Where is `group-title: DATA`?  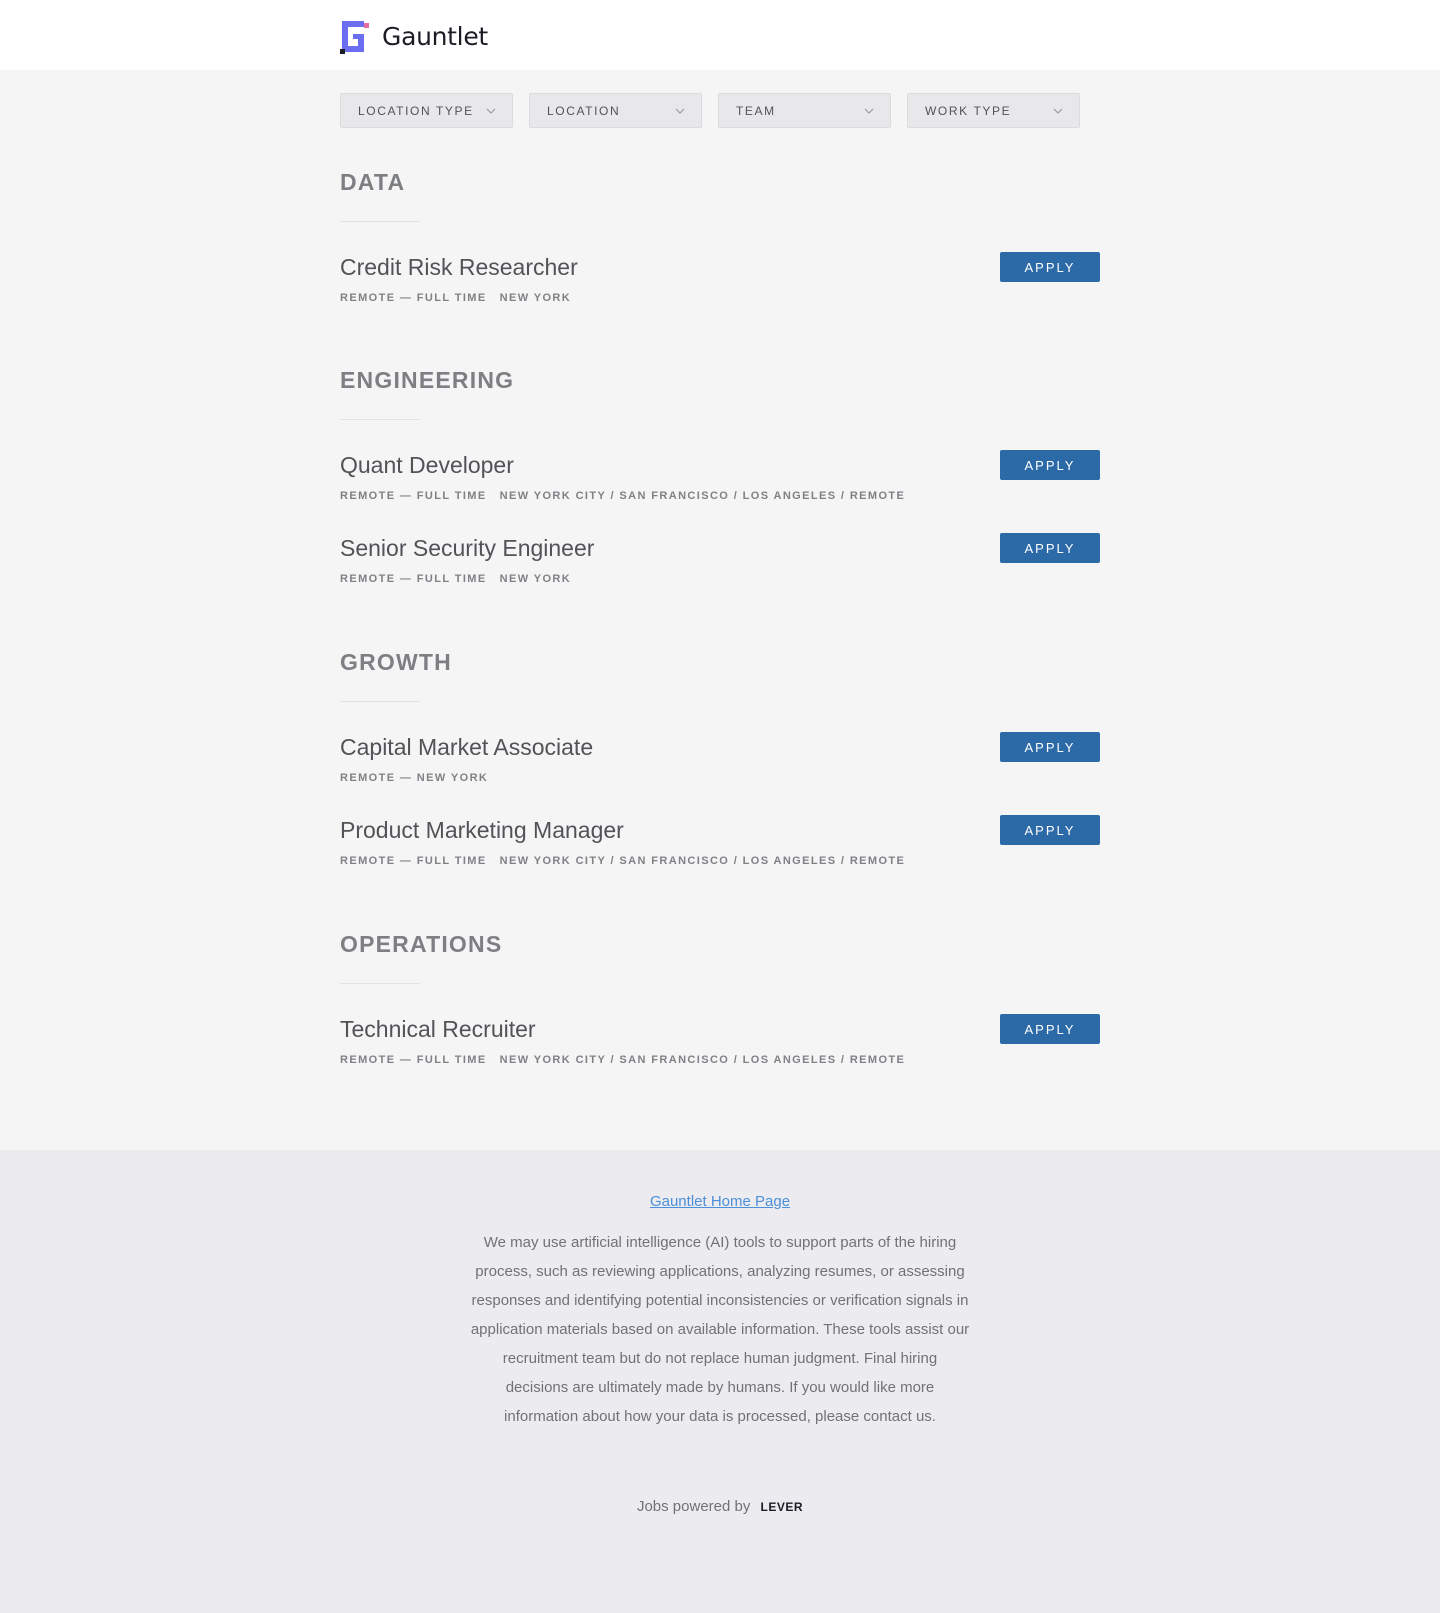 group-title: DATA is located at coordinates (373, 182).